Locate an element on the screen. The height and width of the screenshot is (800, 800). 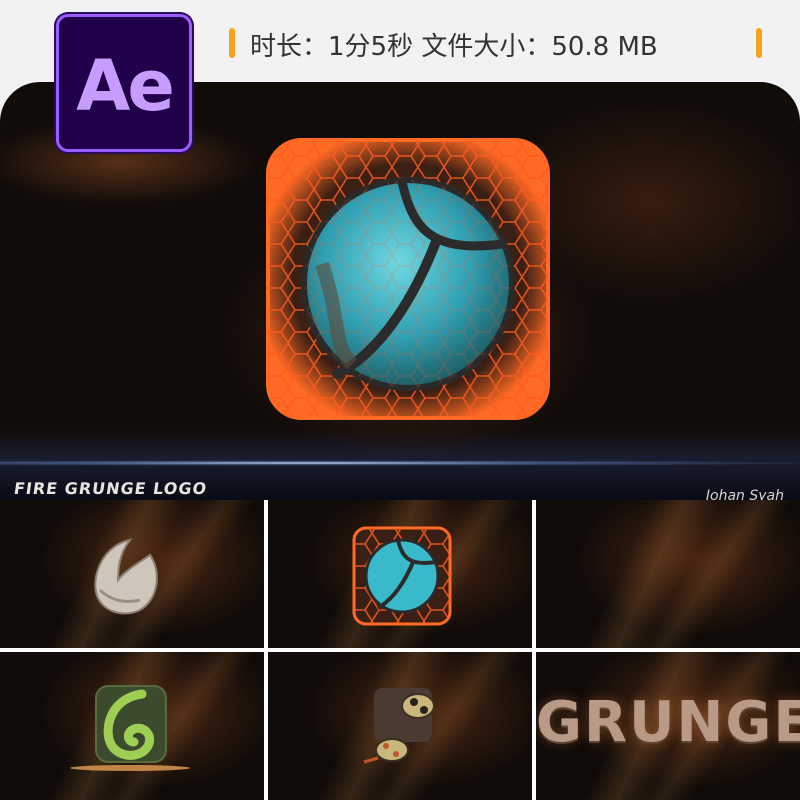
egg-logo-icon is located at coordinates (126, 576).